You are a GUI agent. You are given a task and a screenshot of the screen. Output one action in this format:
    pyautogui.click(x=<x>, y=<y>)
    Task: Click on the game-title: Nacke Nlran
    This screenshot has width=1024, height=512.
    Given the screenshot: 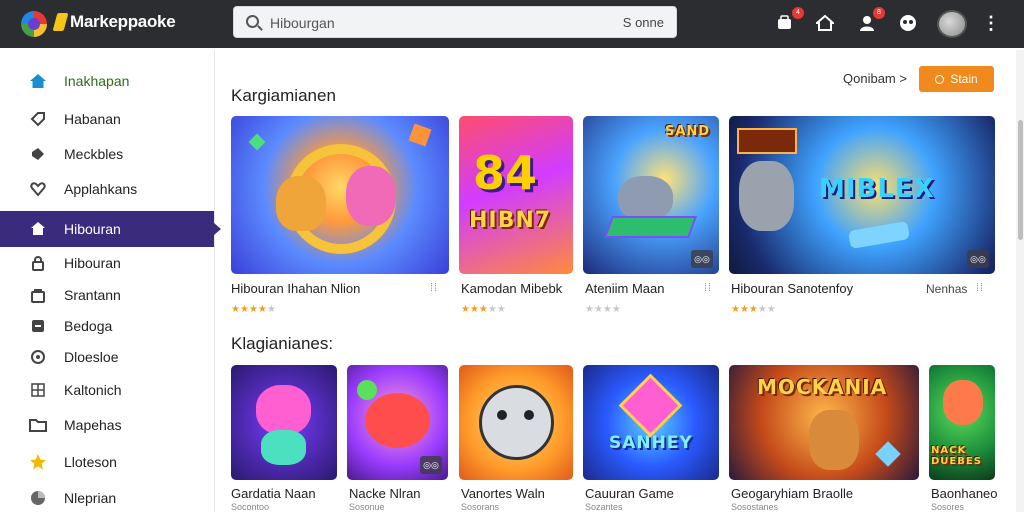 What is the action you would take?
    pyautogui.click(x=385, y=493)
    